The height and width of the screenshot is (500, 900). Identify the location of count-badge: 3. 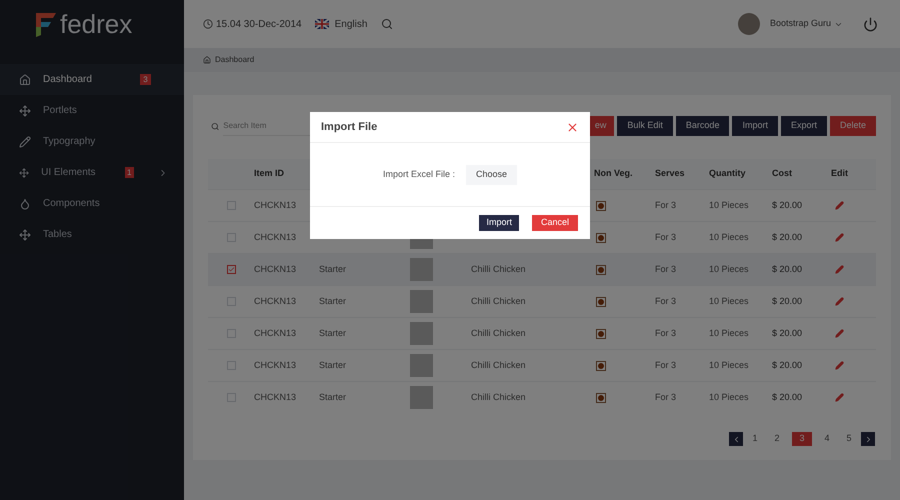
(145, 79).